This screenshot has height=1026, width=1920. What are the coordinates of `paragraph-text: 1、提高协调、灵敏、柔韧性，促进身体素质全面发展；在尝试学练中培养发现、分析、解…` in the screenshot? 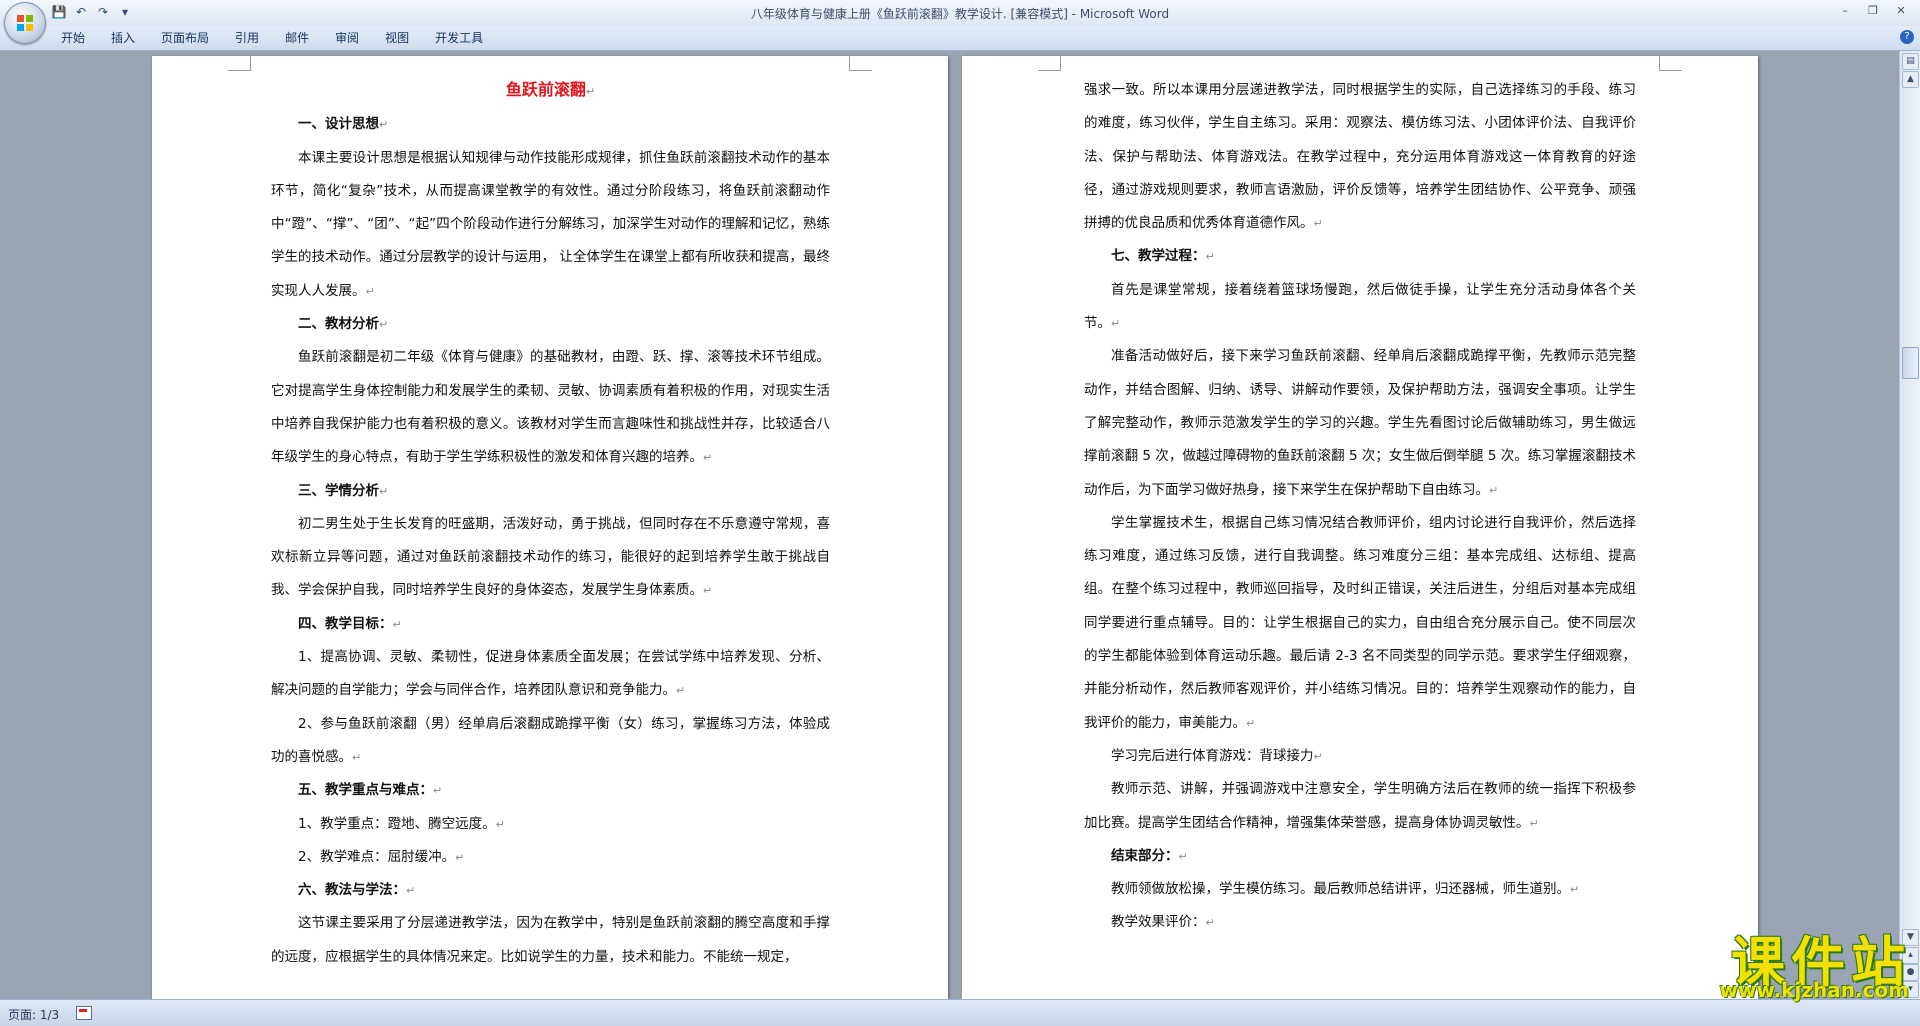 It's located at (550, 674).